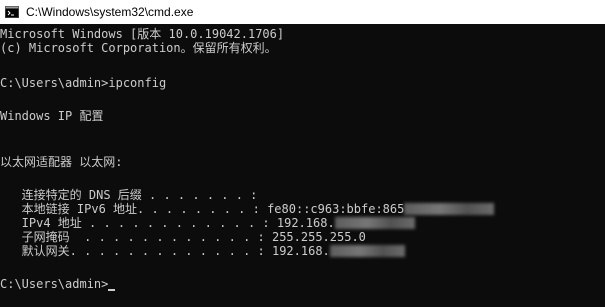  Describe the element at coordinates (61, 162) in the screenshot. I see `adapter-title: 以太网适配器 以太网:` at that location.